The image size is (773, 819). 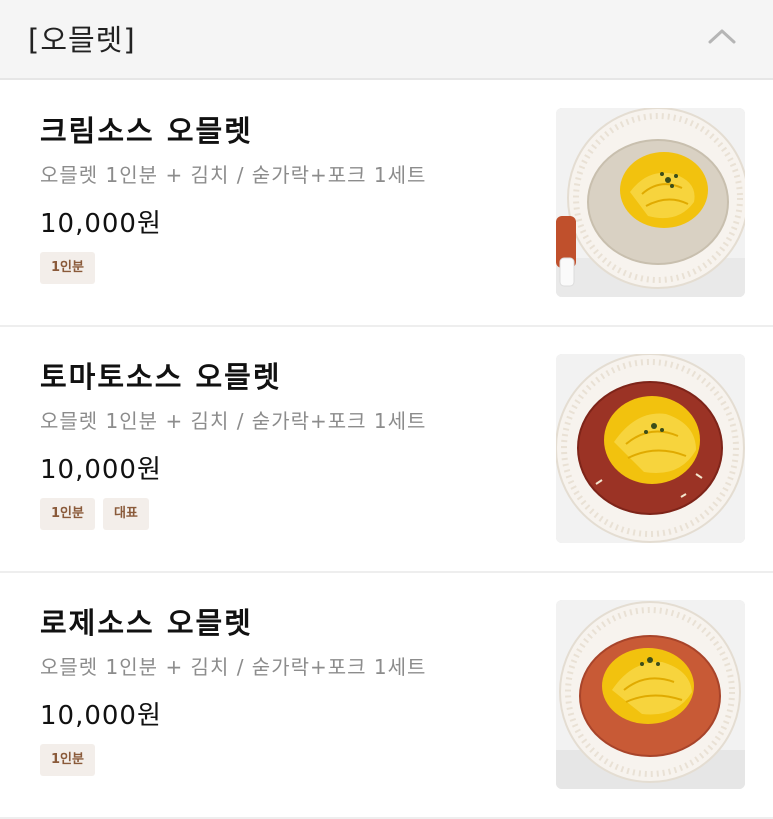 What do you see at coordinates (146, 131) in the screenshot?
I see `menu-item-title: 크림소스 오믈렛` at bounding box center [146, 131].